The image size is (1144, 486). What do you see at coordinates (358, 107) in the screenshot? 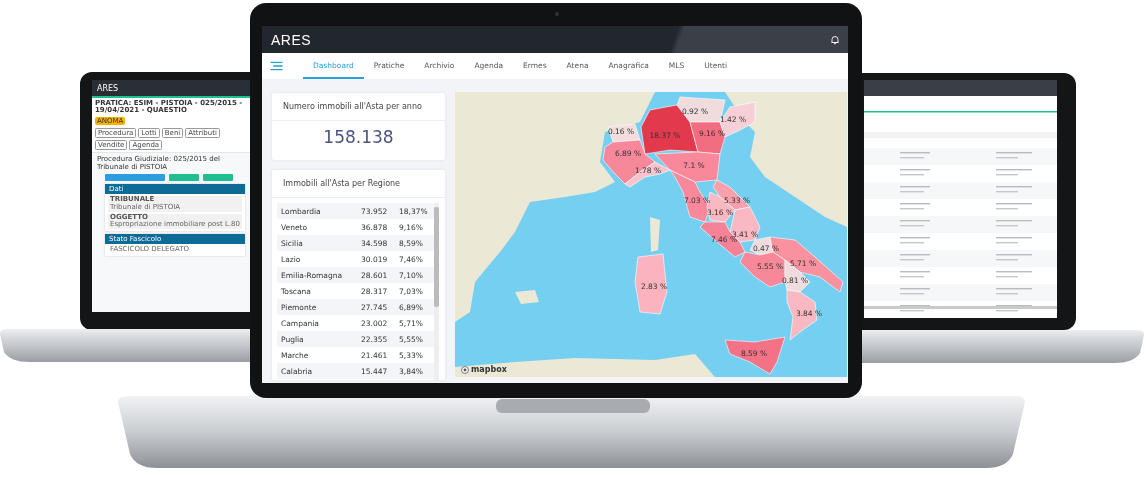
I see `card-title: Numero immobili all'Asta per anno` at bounding box center [358, 107].